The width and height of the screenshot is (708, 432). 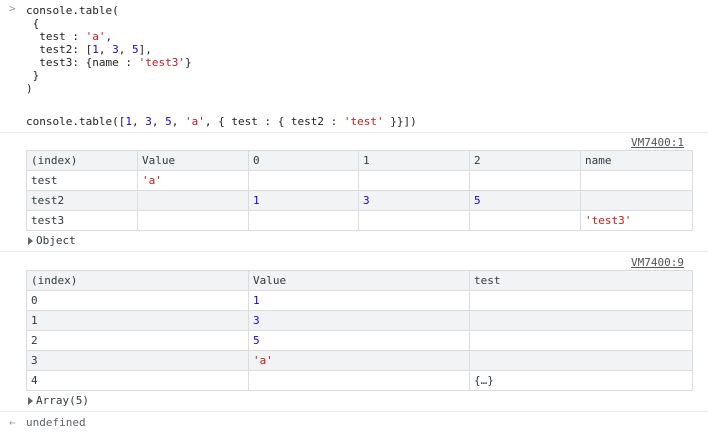 I want to click on table-header-row: (index) Value test, so click(x=359, y=280).